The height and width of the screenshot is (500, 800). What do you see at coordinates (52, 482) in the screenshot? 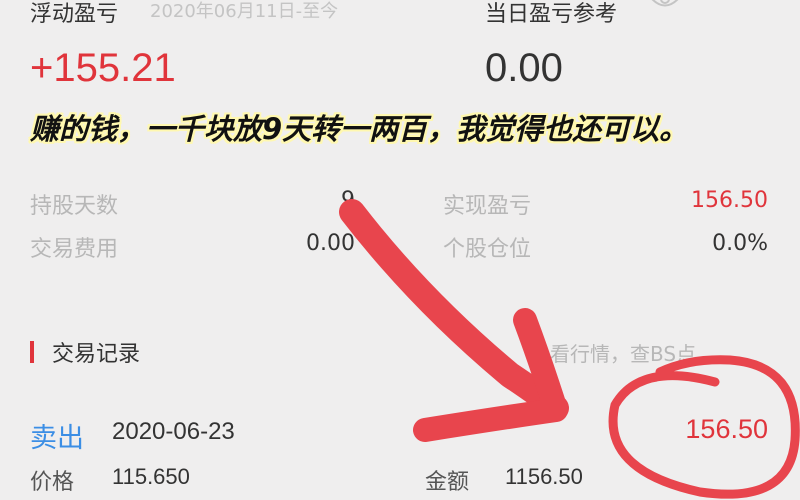
I see `price-label: 价格` at bounding box center [52, 482].